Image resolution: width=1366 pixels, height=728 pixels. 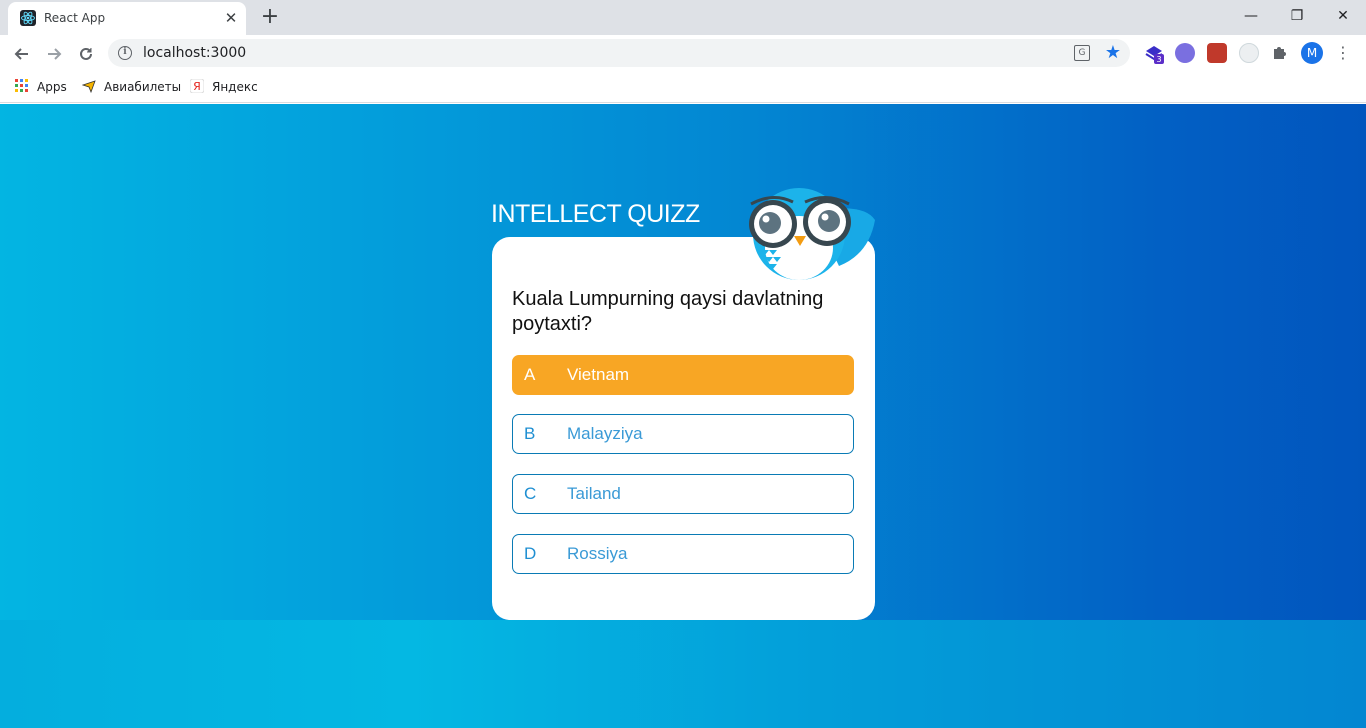 What do you see at coordinates (22, 54) in the screenshot?
I see `back-arrow-icon` at bounding box center [22, 54].